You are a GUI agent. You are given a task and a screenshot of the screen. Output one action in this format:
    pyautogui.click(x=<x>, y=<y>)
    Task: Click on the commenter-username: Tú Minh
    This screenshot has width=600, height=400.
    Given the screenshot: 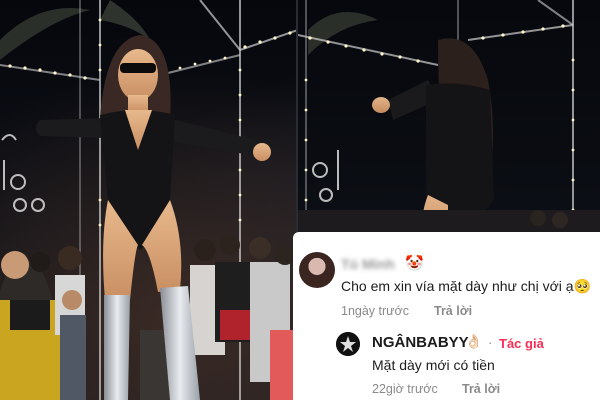 What is the action you would take?
    pyautogui.click(x=368, y=264)
    